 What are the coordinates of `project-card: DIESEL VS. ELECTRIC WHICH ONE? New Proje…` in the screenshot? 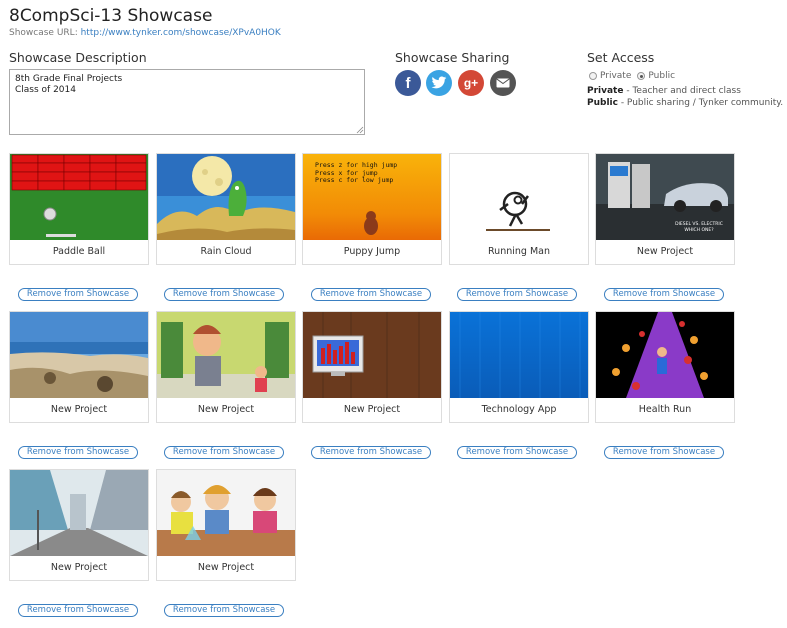 It's located at (665, 209).